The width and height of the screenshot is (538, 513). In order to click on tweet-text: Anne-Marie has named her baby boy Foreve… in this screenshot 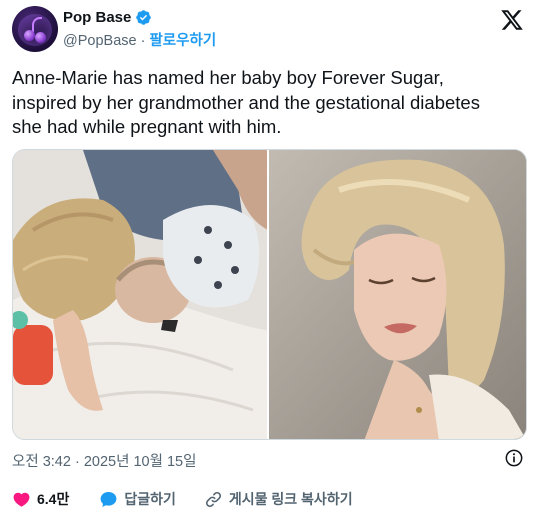, I will do `click(246, 102)`.